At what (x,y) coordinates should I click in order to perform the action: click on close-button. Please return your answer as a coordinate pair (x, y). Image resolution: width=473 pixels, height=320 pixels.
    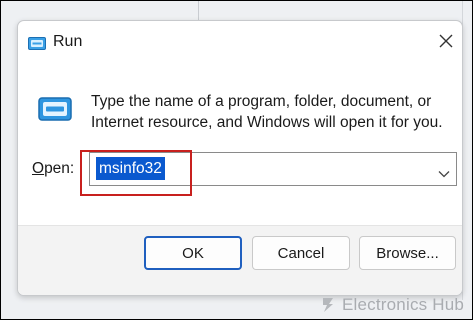
    Looking at the image, I should click on (446, 41).